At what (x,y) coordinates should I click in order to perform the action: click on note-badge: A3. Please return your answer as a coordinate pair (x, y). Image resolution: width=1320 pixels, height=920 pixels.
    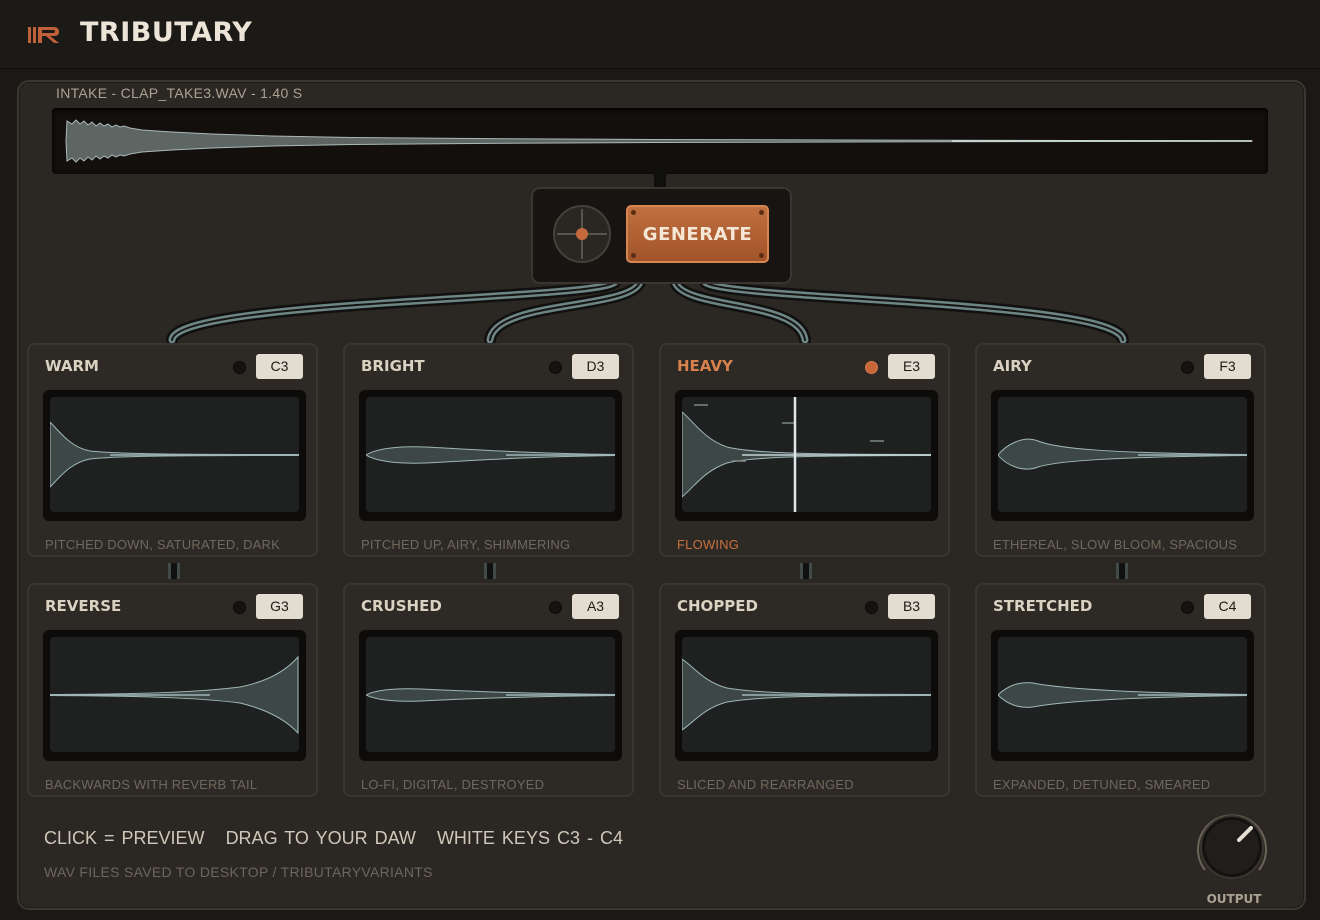
    Looking at the image, I should click on (595, 606).